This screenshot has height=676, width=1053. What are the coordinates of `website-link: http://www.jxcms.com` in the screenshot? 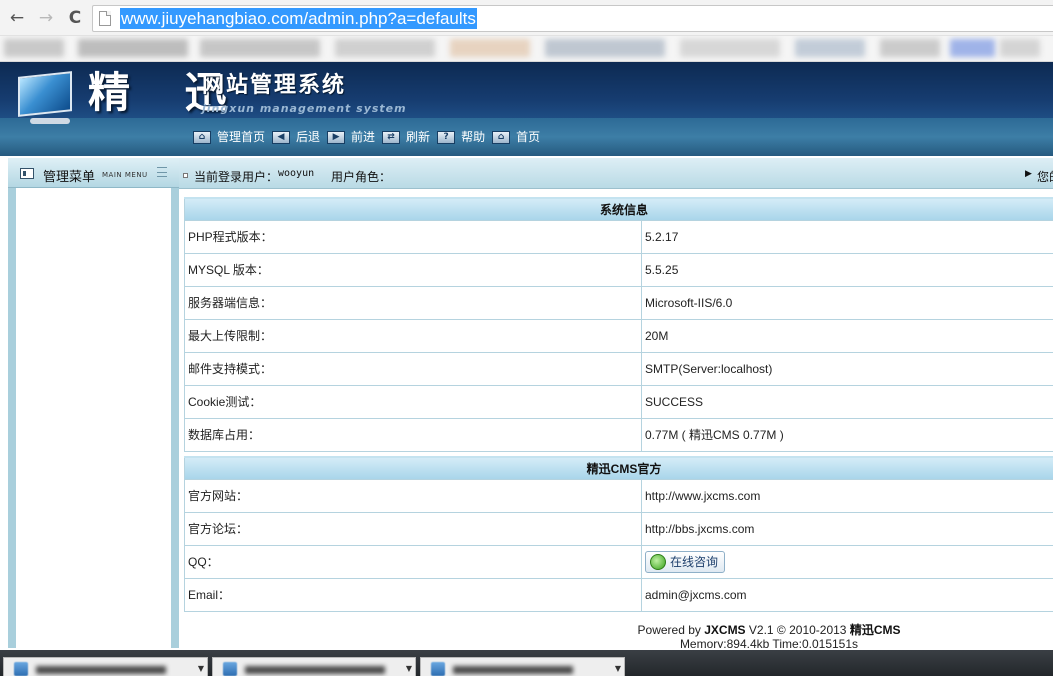 It's located at (847, 495).